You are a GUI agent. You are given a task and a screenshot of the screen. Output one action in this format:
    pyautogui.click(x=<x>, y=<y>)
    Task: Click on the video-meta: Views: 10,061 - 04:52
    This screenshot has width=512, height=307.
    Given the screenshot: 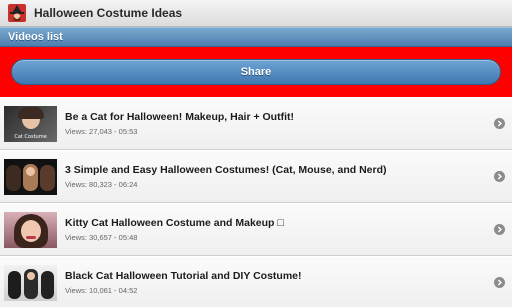 What is the action you would take?
    pyautogui.click(x=101, y=290)
    